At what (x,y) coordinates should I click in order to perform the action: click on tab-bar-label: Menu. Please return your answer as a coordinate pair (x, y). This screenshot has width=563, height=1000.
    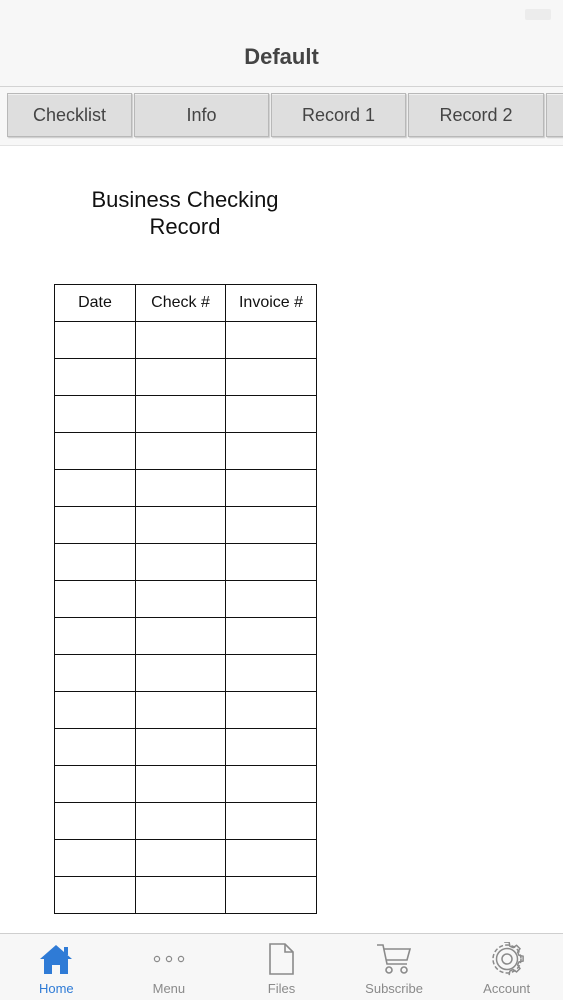
    Looking at the image, I should click on (169, 988).